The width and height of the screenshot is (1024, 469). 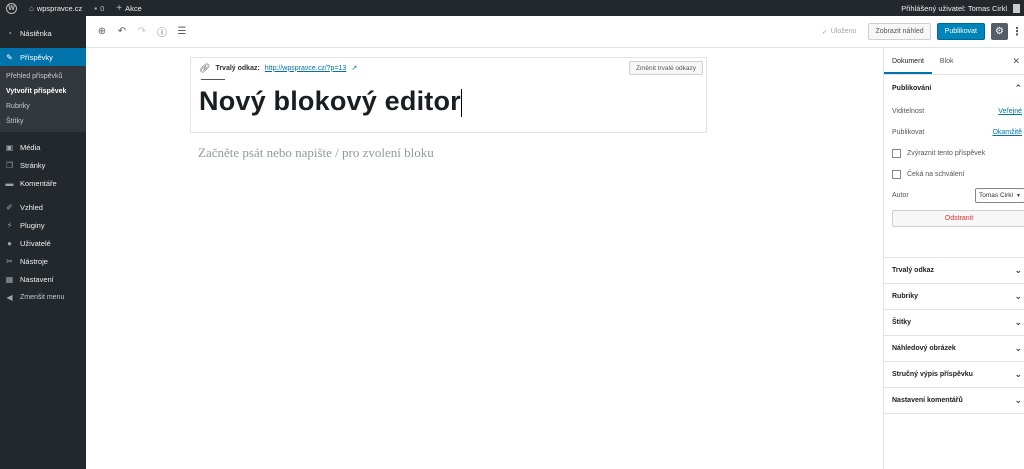 I want to click on panel-permalink: Trvalý odkaz ⌄, so click(x=954, y=271).